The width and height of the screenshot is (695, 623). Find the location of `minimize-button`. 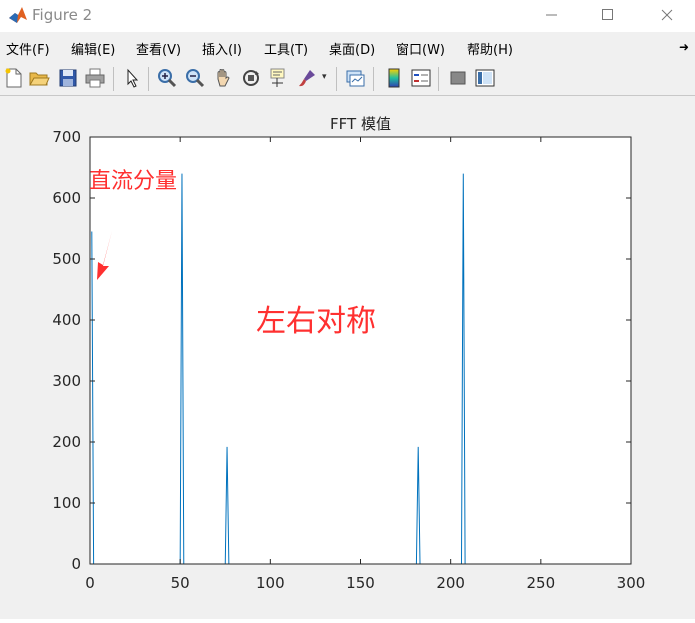

minimize-button is located at coordinates (552, 15).